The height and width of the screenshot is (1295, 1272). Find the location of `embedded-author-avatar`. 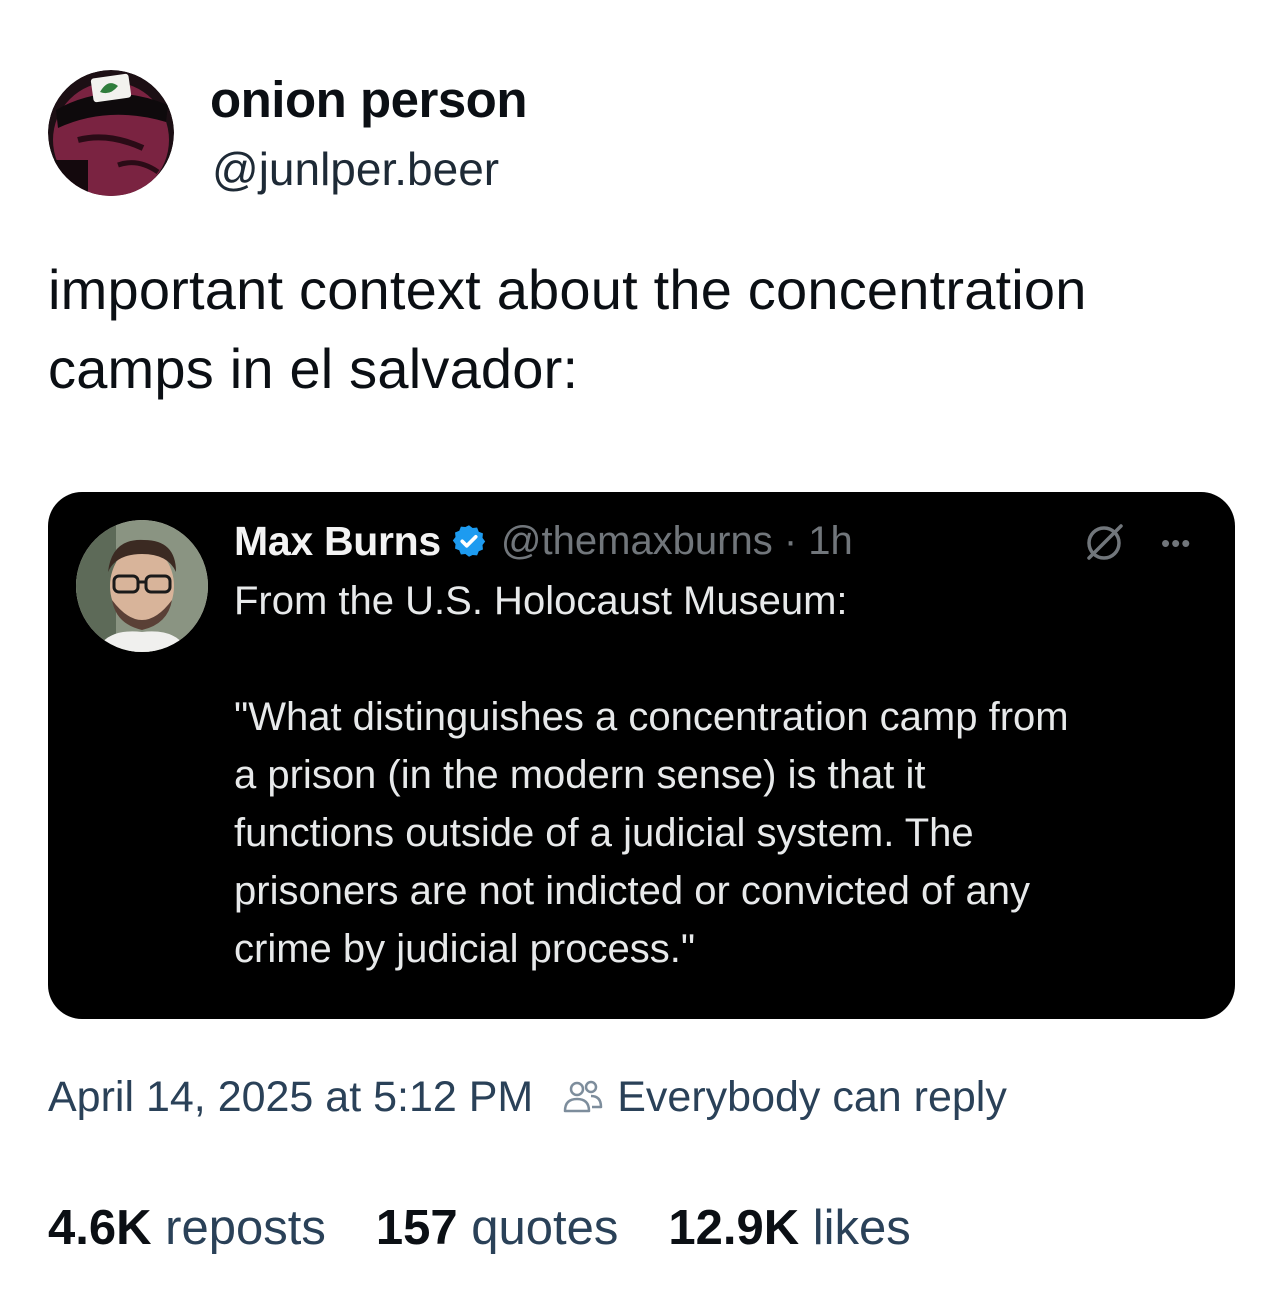

embedded-author-avatar is located at coordinates (142, 586).